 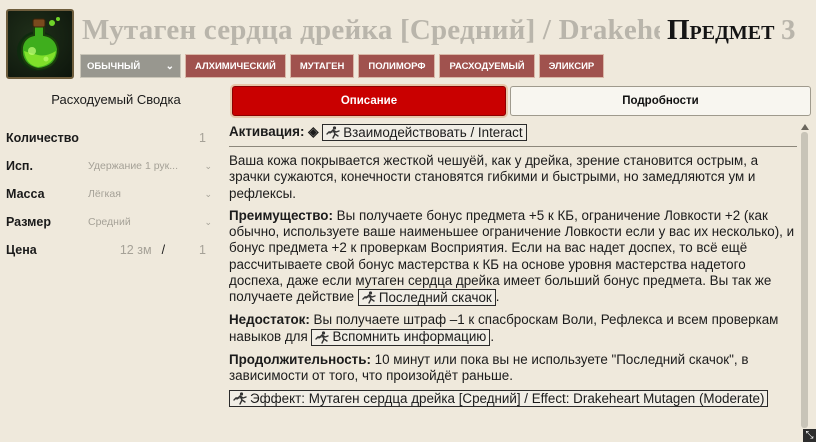 I want to click on action-glyph-icon: ◈, so click(x=313, y=132).